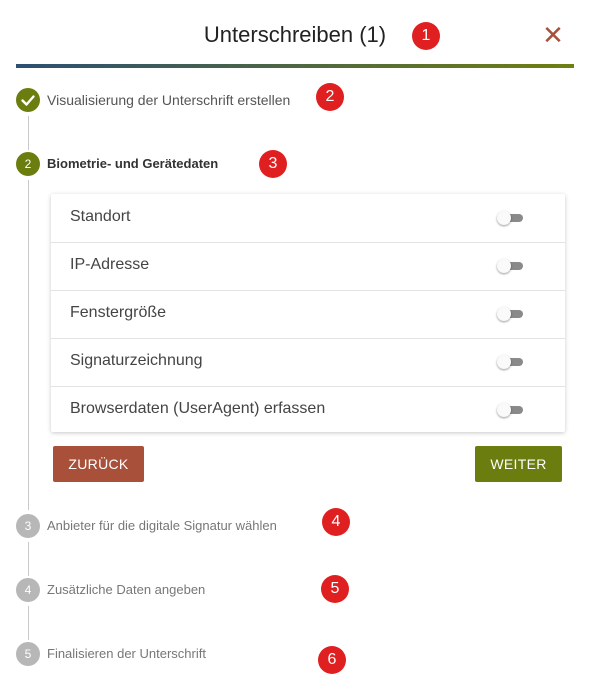 The width and height of the screenshot is (590, 692). What do you see at coordinates (28, 590) in the screenshot?
I see `step-4-number: 4` at bounding box center [28, 590].